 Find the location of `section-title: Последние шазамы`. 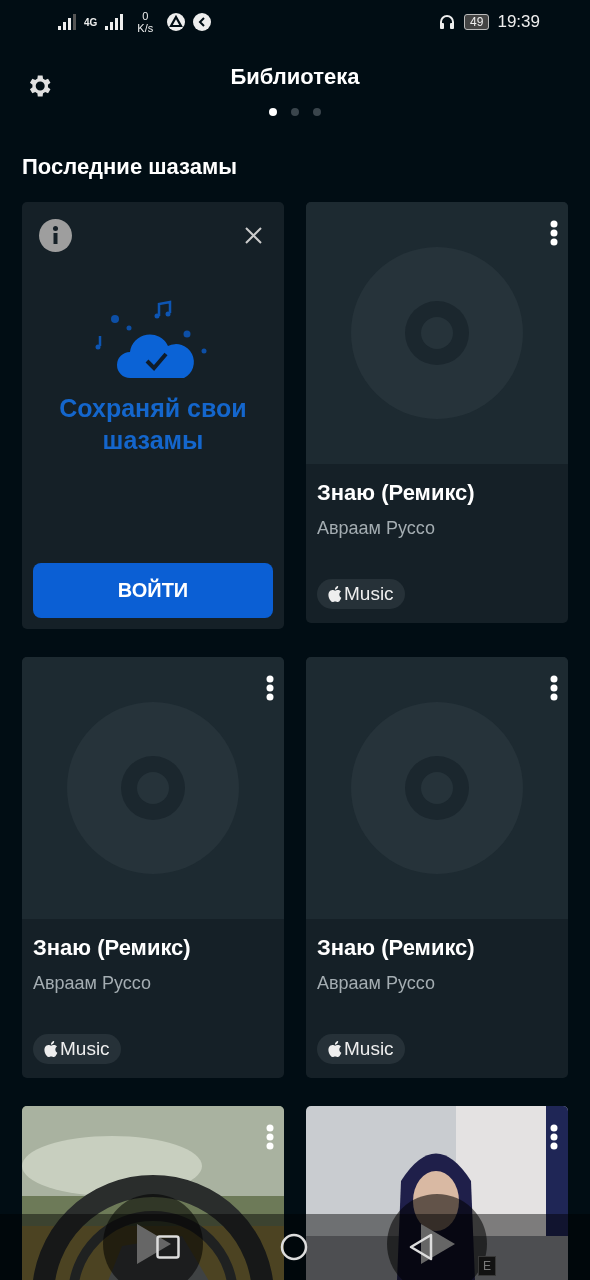

section-title: Последние шазамы is located at coordinates (130, 167).